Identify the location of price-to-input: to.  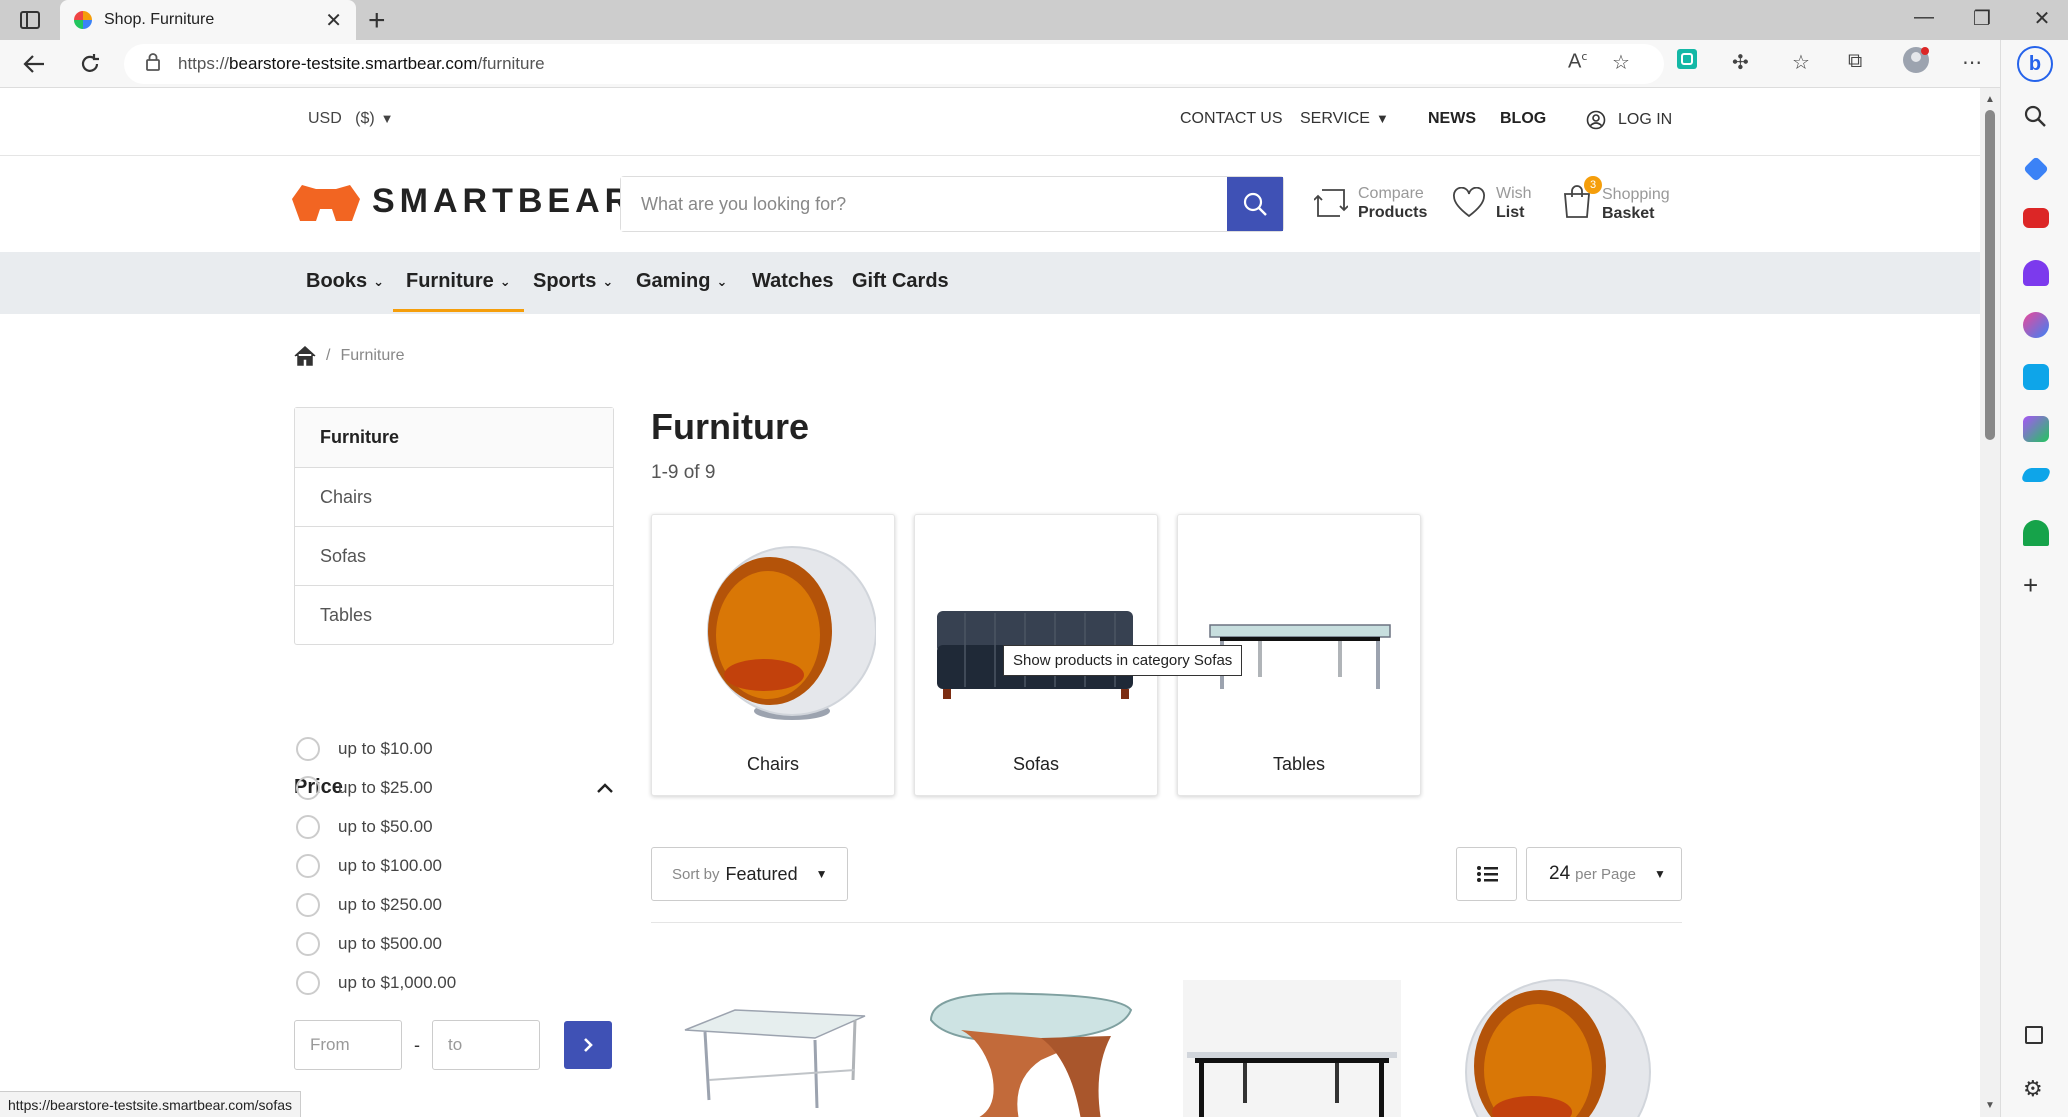
(486, 1045).